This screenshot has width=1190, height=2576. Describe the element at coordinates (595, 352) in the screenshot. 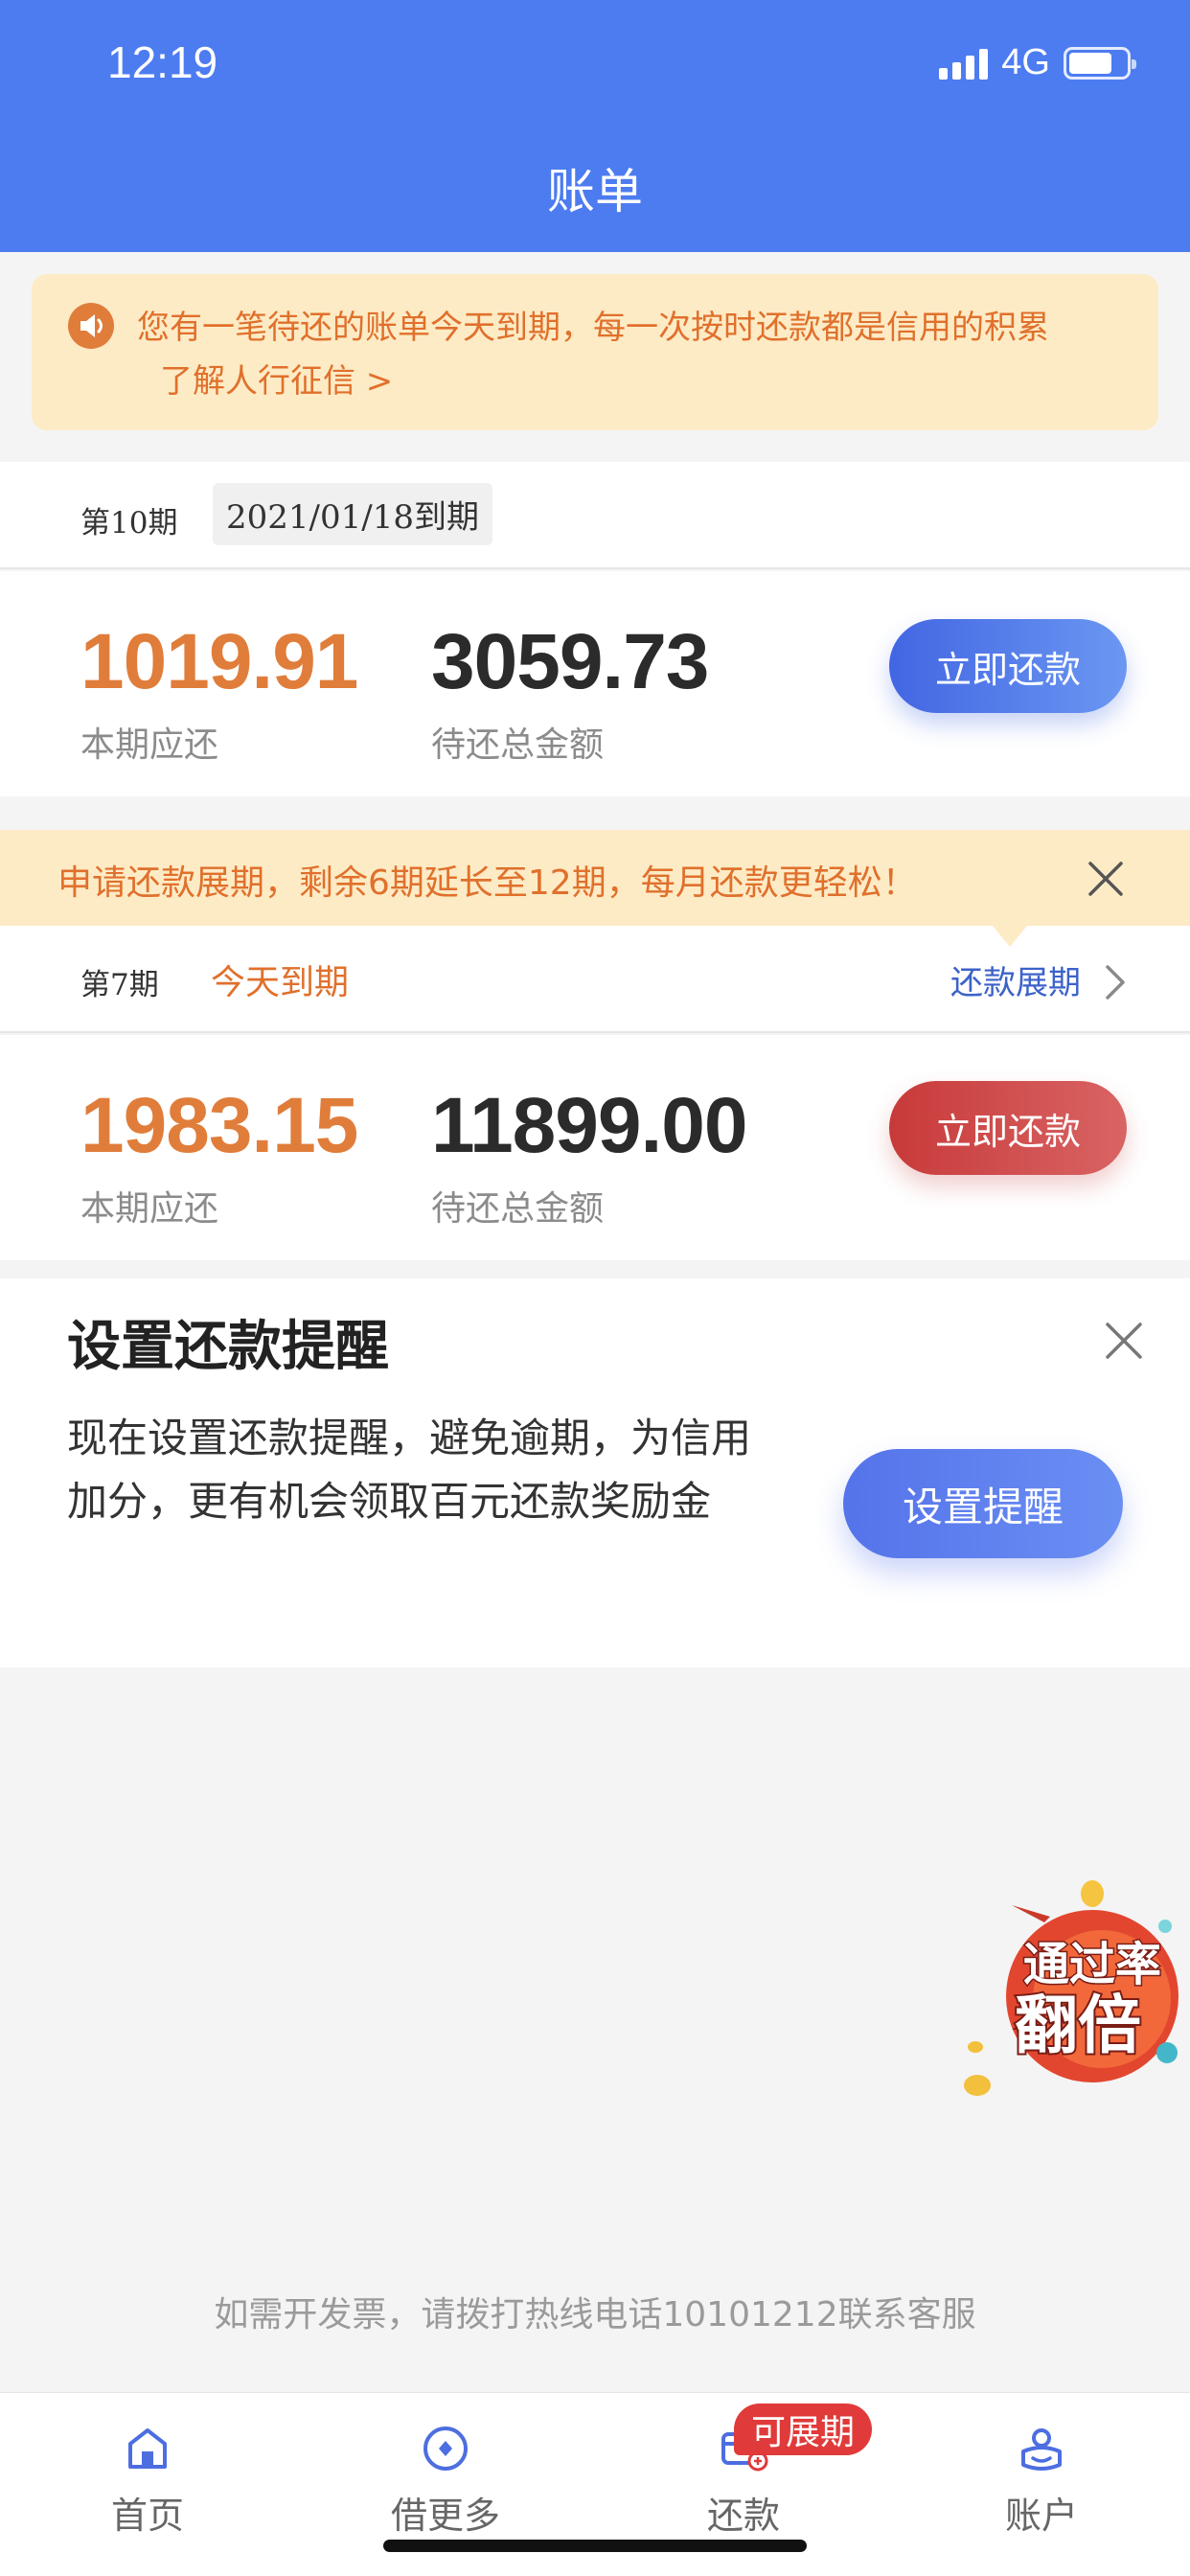

I see `notice-banner: 您有一笔待还的账单今天到期，每一次按时还款都是信用的积累 了解人行征信 >` at that location.